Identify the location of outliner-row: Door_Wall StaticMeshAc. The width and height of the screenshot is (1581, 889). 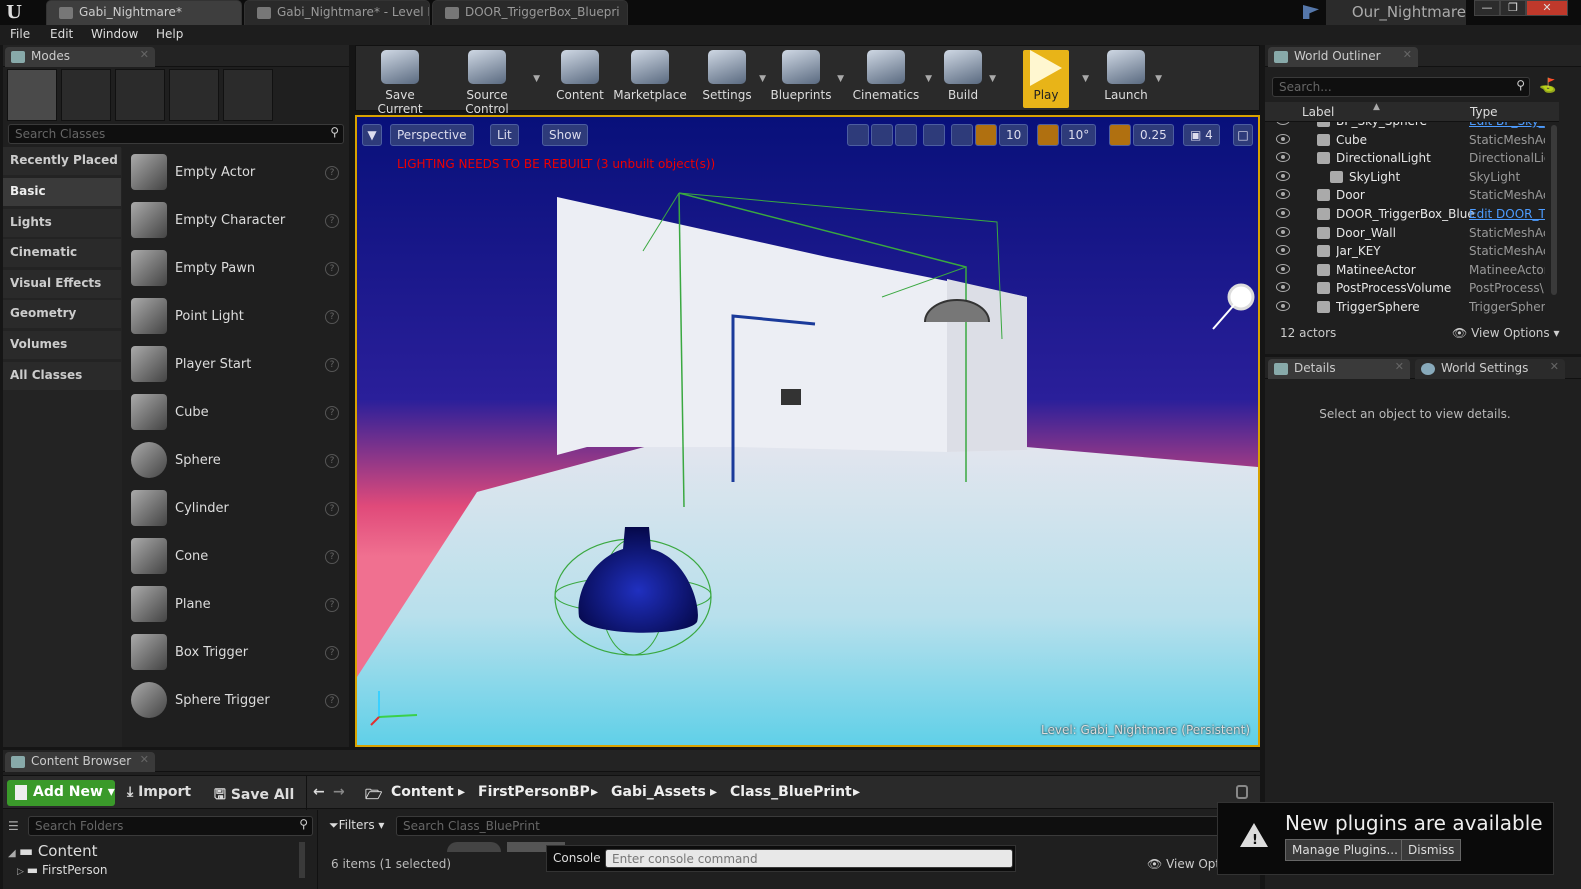
(1412, 234).